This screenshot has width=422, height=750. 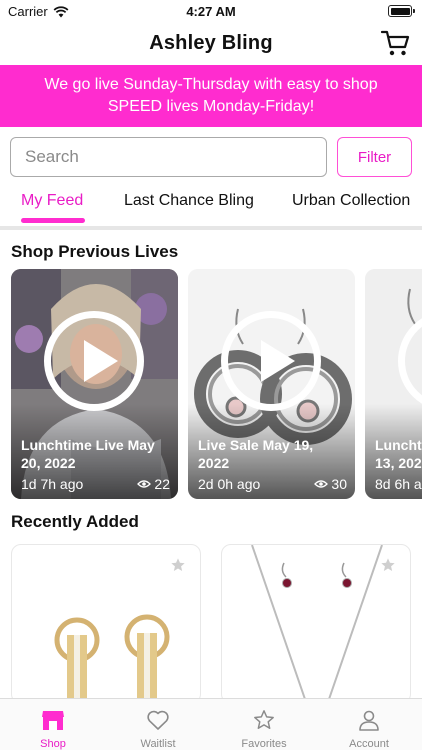 I want to click on live-card: Lunchtime Live May 13, 2022 8d 6h ago, so click(x=393, y=384).